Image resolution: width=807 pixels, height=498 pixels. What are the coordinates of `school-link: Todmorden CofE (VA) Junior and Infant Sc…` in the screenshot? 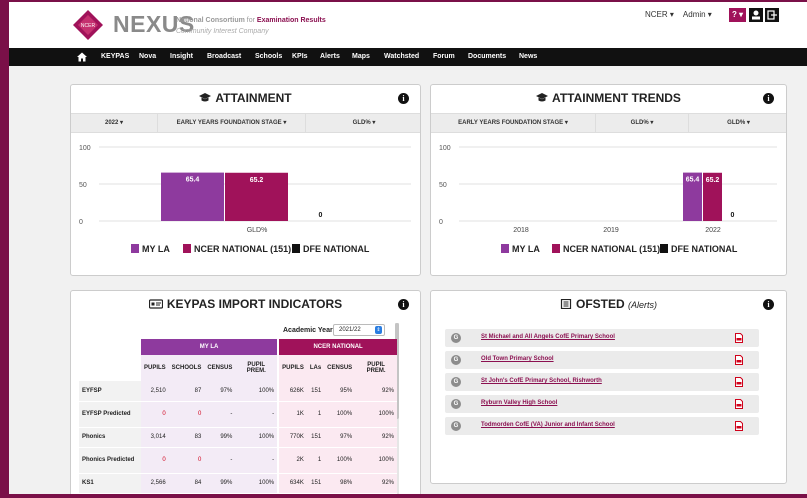 It's located at (548, 425).